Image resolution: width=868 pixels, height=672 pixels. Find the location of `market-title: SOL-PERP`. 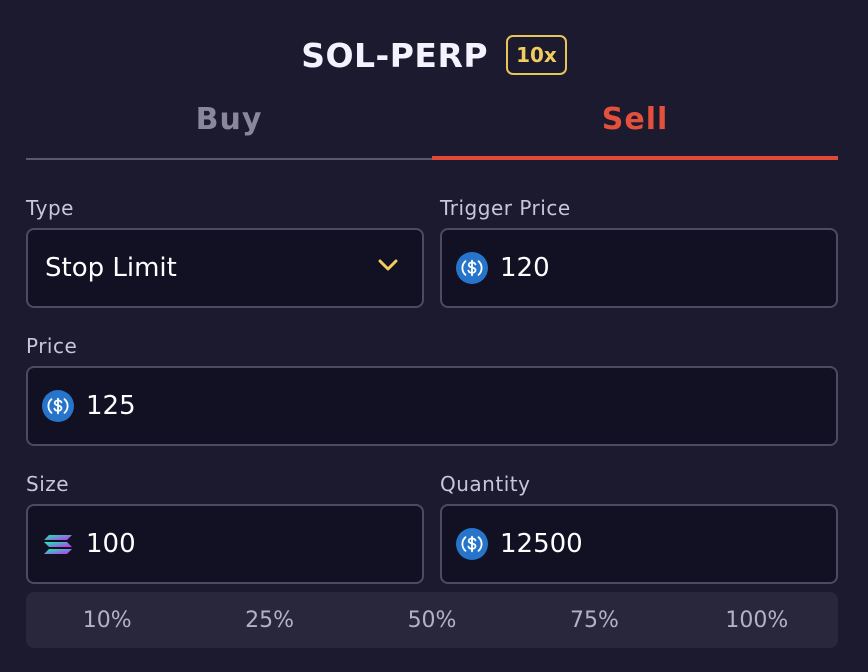

market-title: SOL-PERP is located at coordinates (395, 55).